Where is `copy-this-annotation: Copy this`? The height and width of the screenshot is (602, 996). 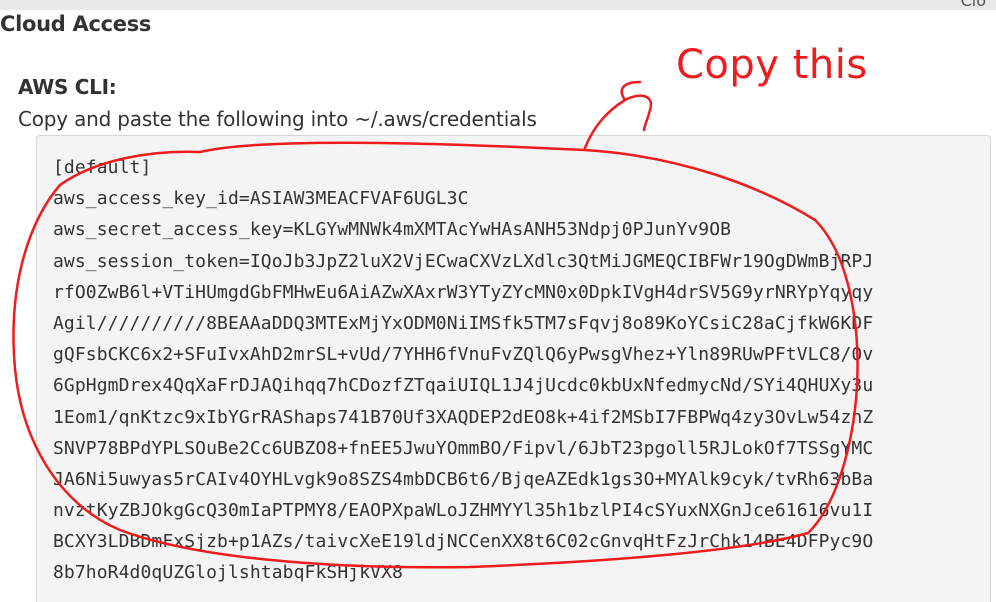
copy-this-annotation: Copy this is located at coordinates (772, 65).